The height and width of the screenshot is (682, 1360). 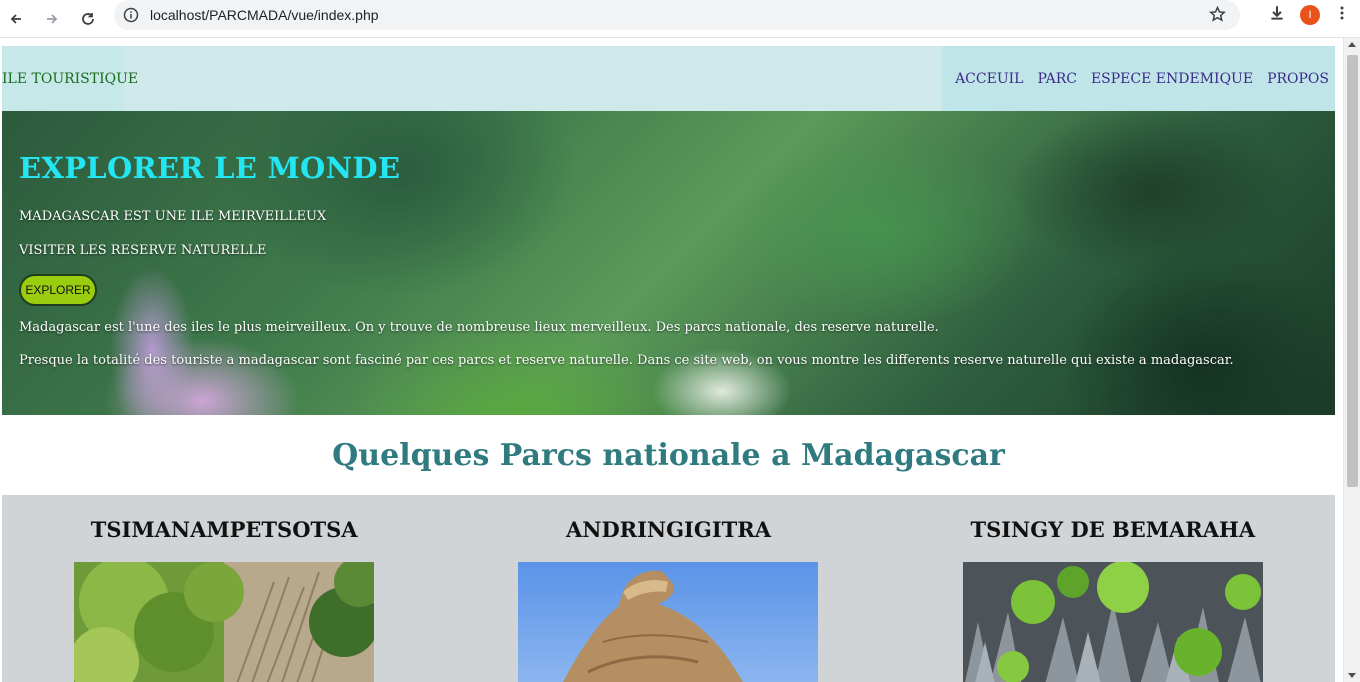 What do you see at coordinates (668, 622) in the screenshot?
I see `park-image-andringigitra` at bounding box center [668, 622].